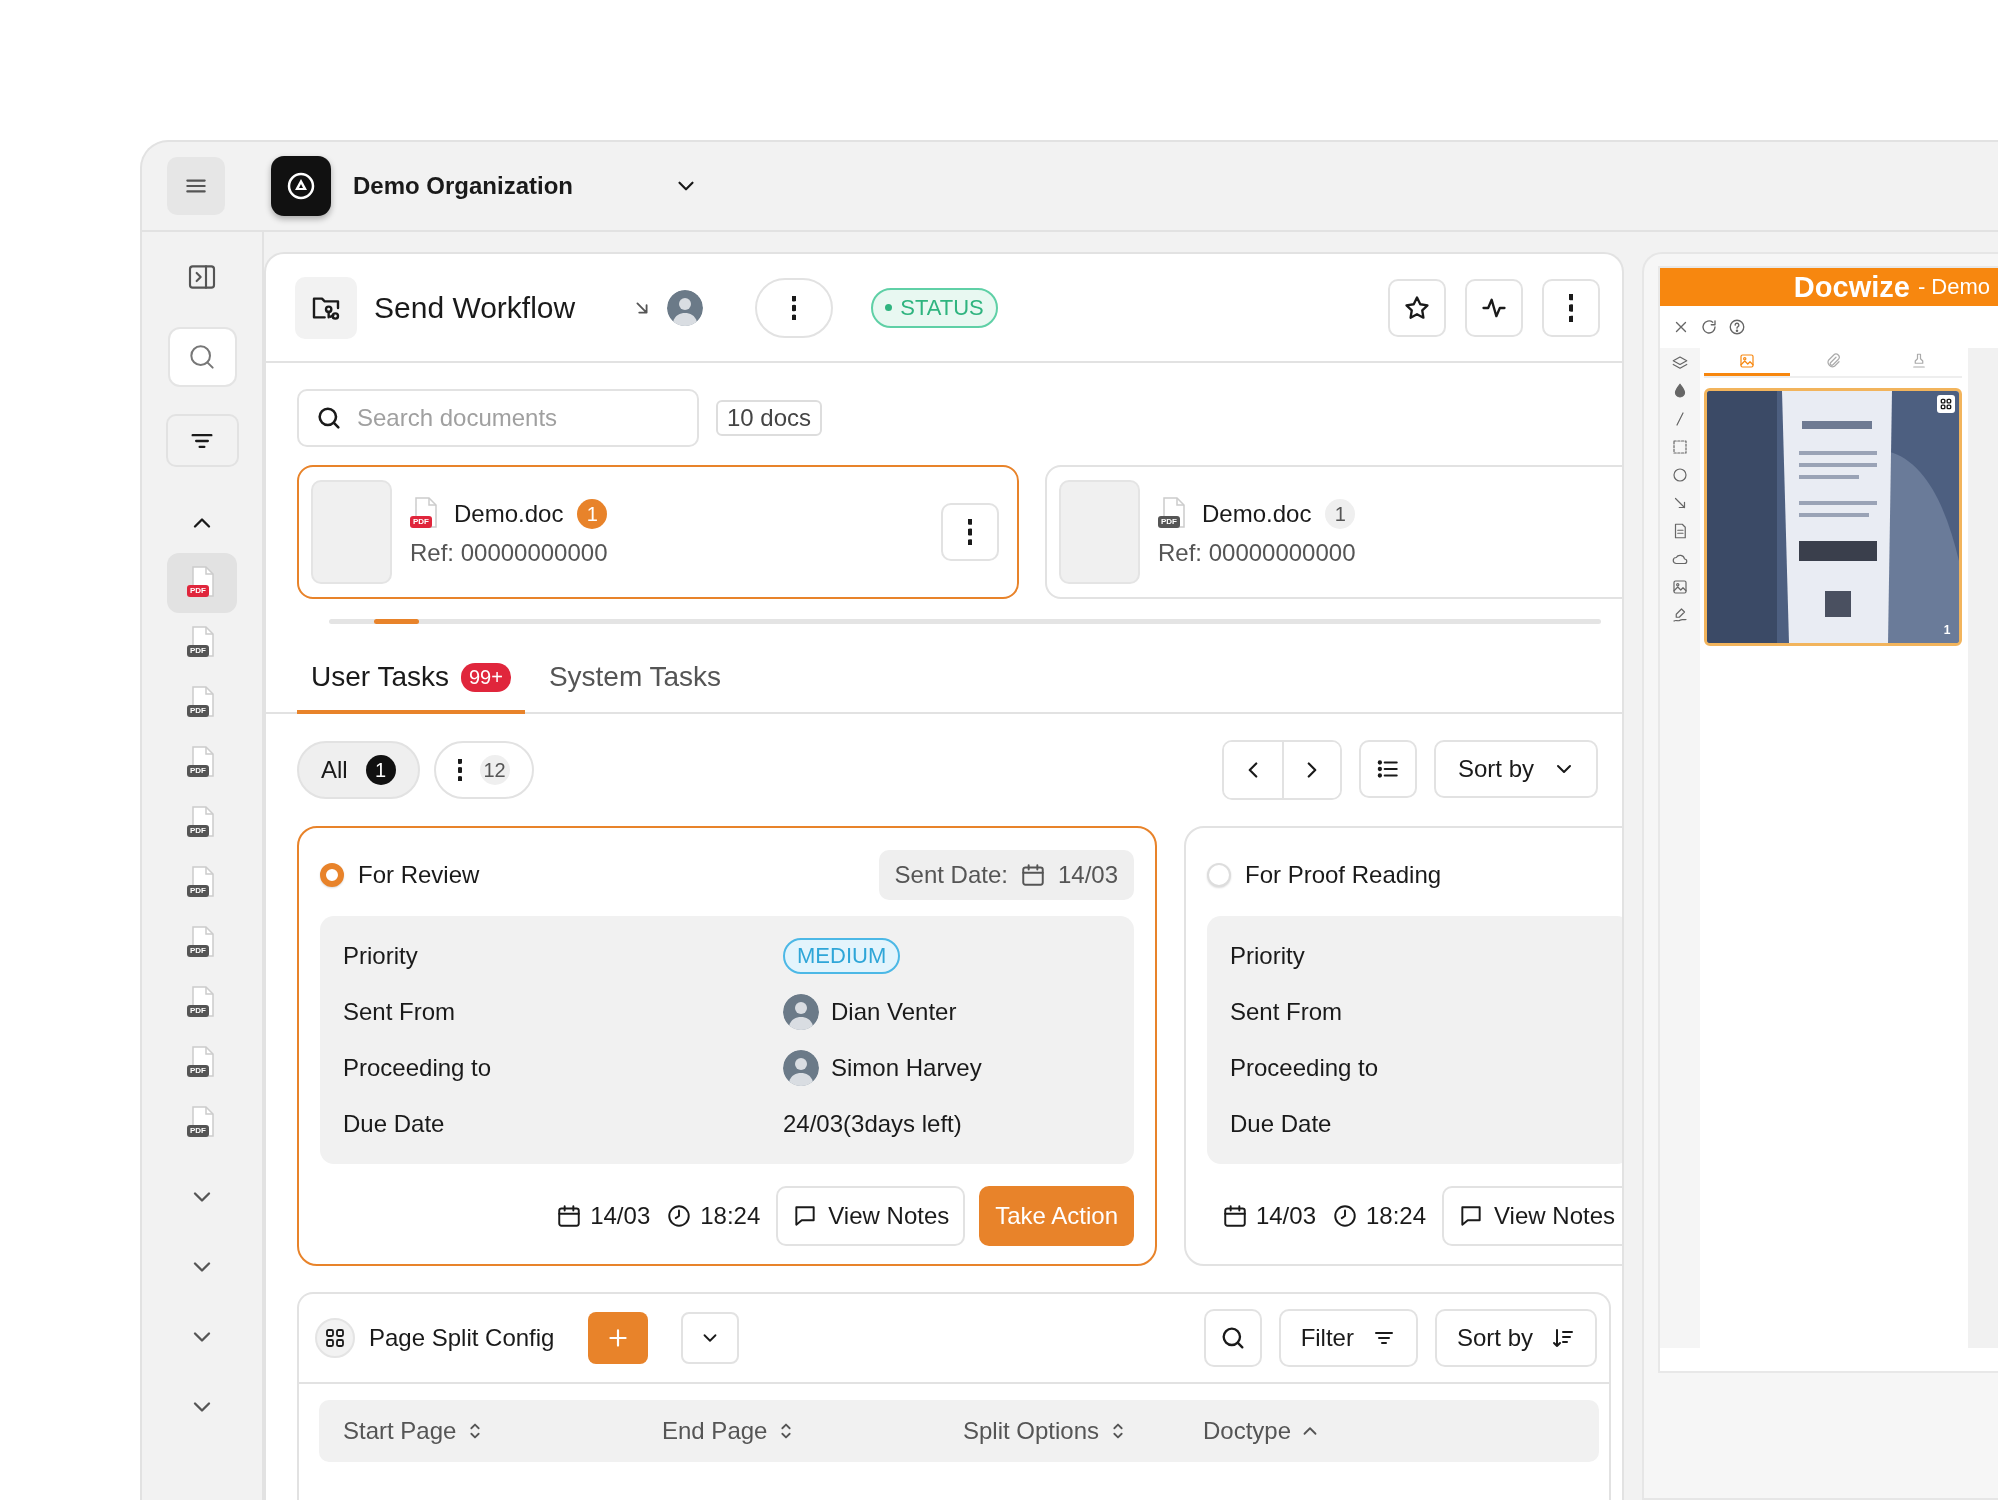  Describe the element at coordinates (494, 770) in the screenshot. I see `count-badge: 12` at that location.